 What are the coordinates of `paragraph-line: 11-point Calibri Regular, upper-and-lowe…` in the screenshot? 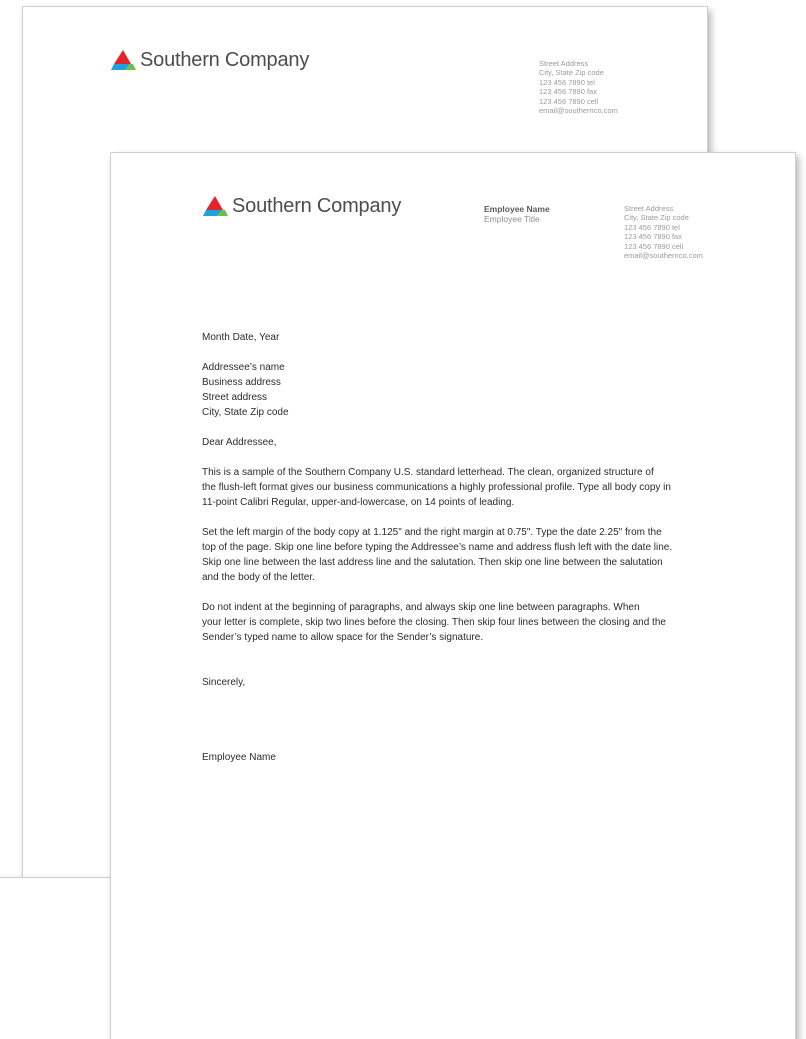 It's located at (358, 502).